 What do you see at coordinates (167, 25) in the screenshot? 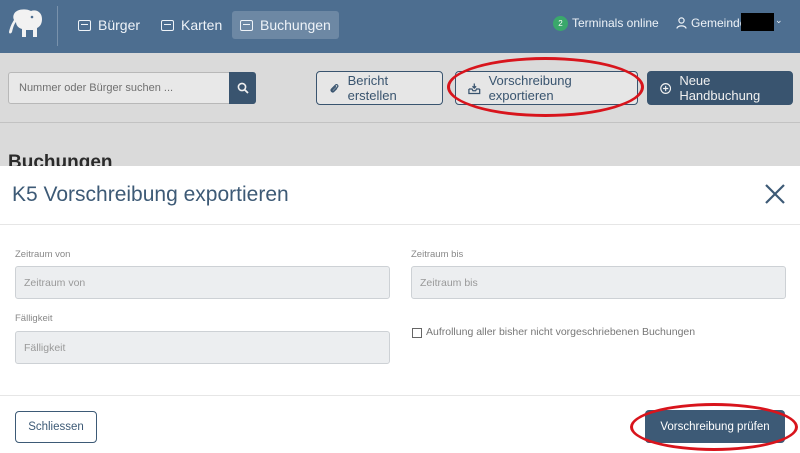
I see `card-icon` at bounding box center [167, 25].